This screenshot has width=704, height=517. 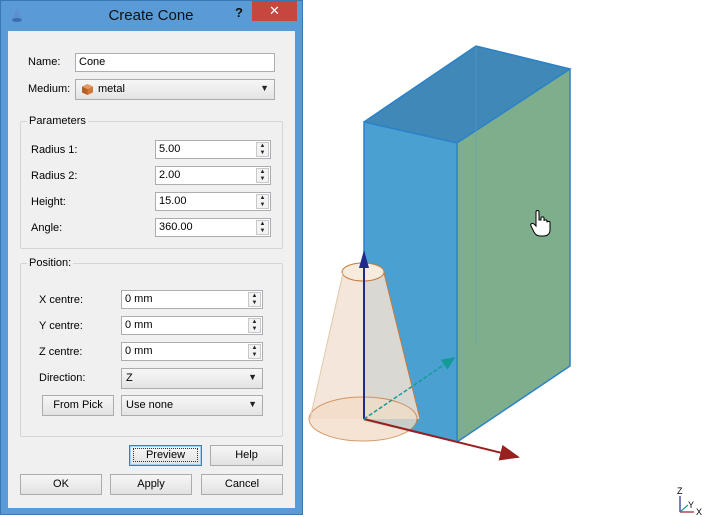 What do you see at coordinates (17, 15) in the screenshot?
I see `cone-app-icon` at bounding box center [17, 15].